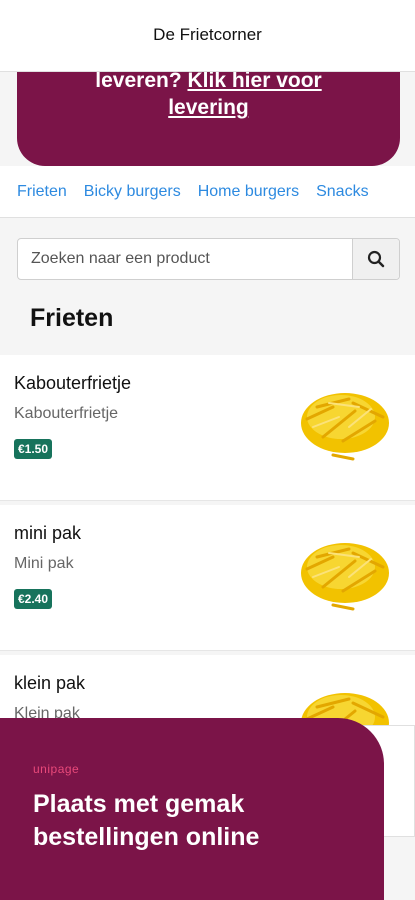  I want to click on top-bar: De Frietcorner, so click(207, 36).